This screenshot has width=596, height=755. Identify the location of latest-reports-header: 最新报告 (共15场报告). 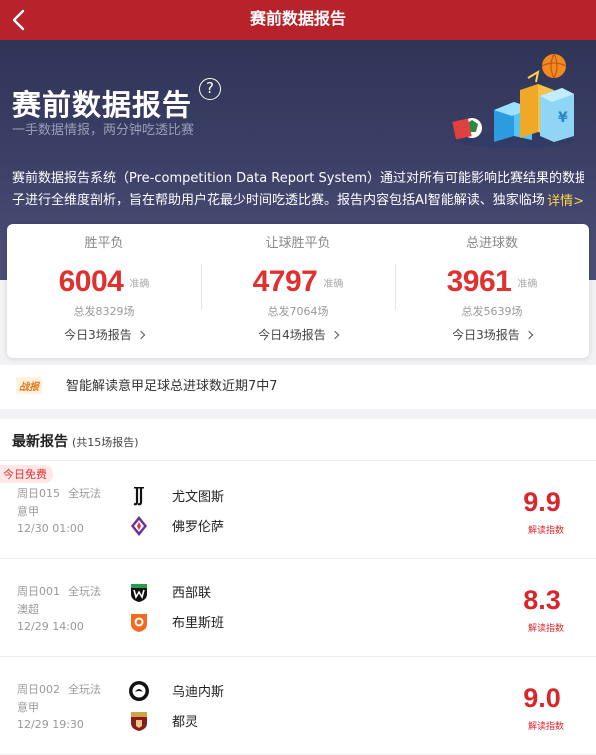
(298, 440).